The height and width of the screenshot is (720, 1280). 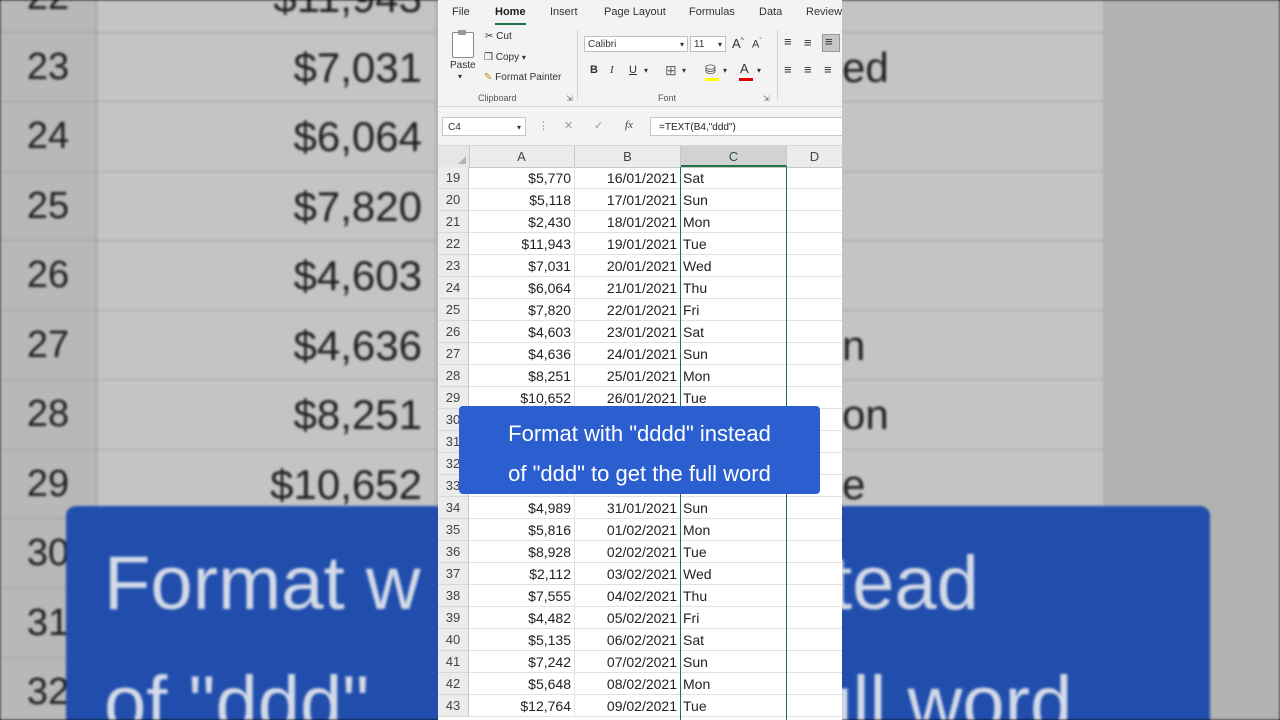 I want to click on row-header: 22, so click(x=453, y=244).